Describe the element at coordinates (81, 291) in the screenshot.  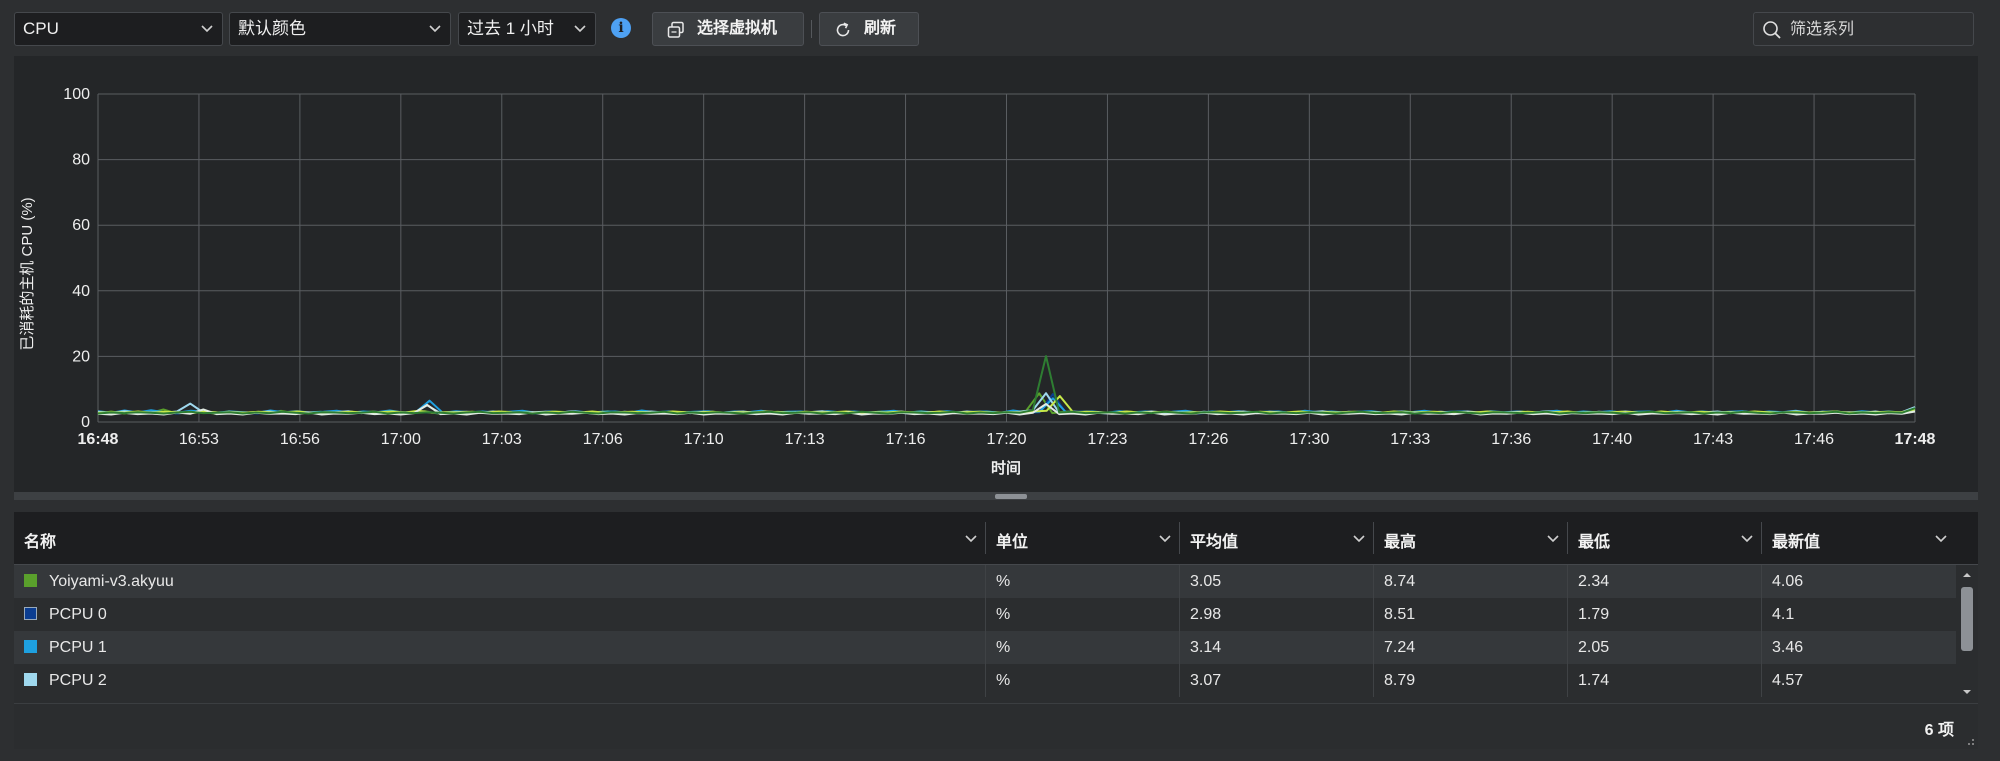
I see `y-tick-label: 40` at that location.